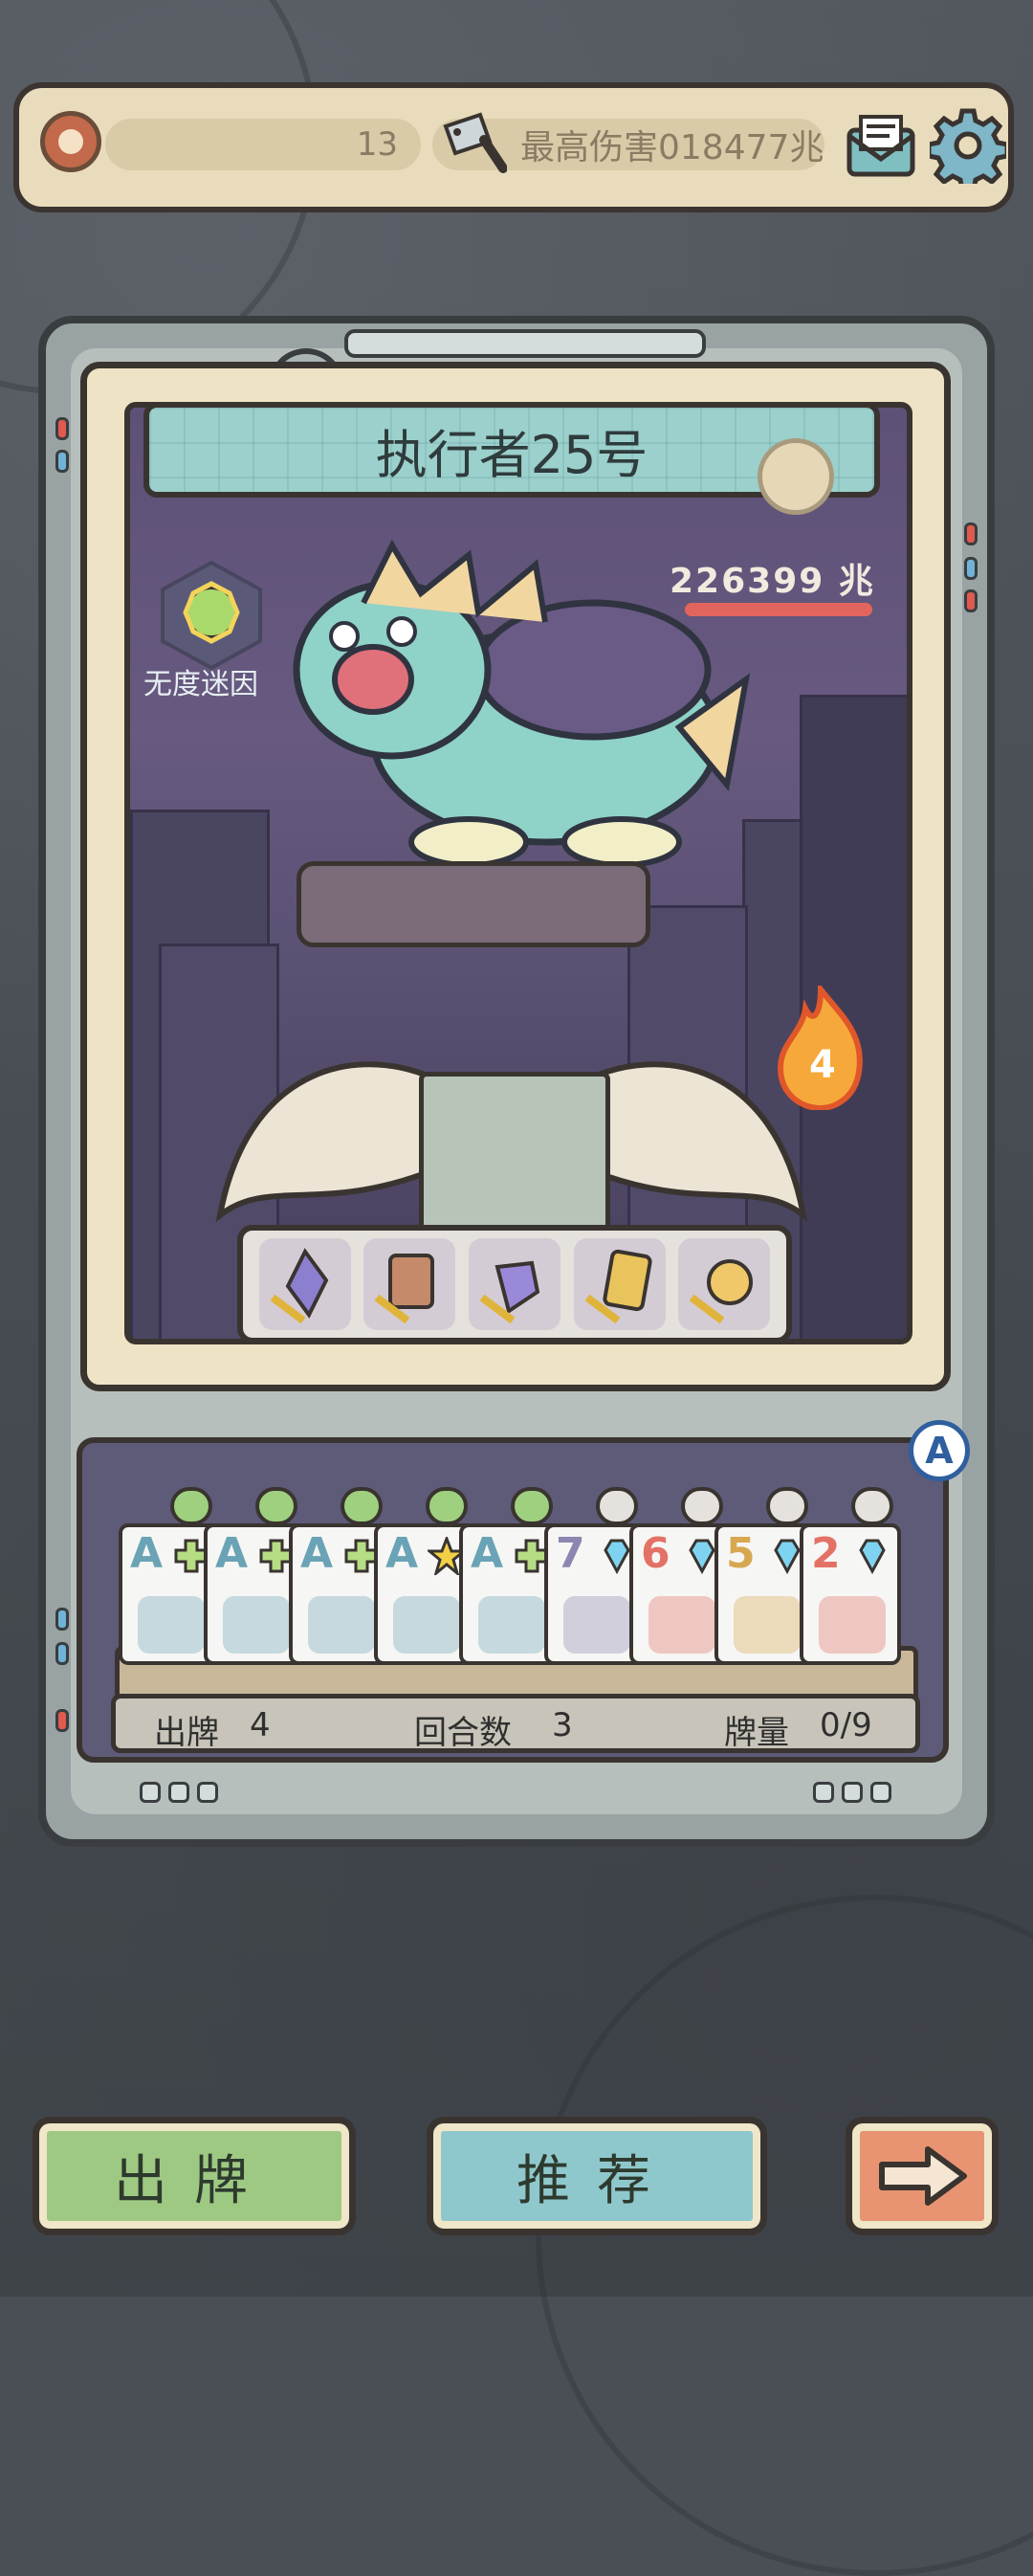  I want to click on status-bar: 出牌 4 回合数 3 牌量 0/9, so click(515, 1723).